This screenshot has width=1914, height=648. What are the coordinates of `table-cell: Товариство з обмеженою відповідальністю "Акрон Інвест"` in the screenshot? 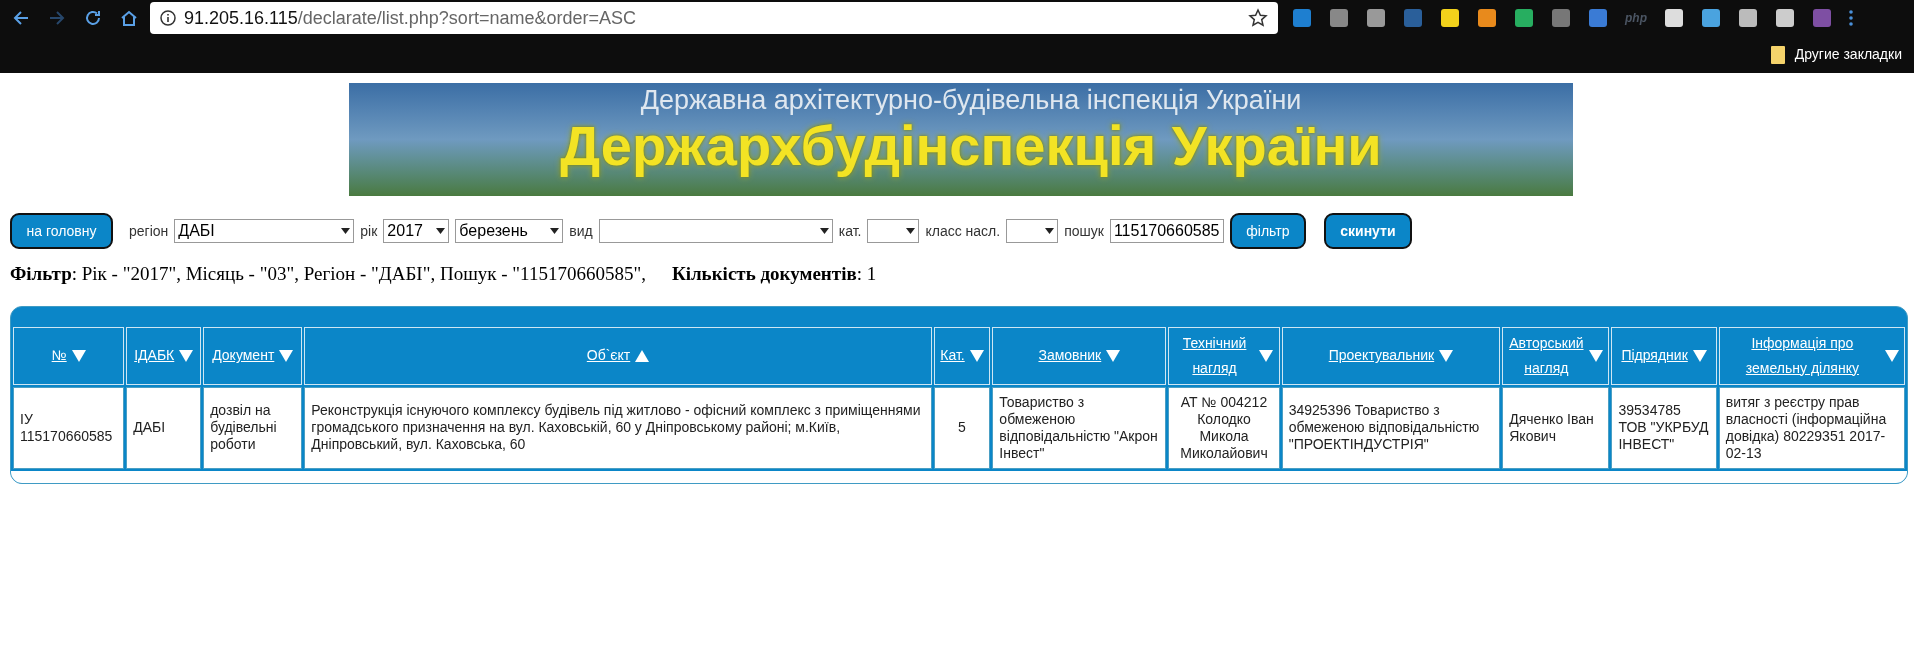 It's located at (1079, 427).